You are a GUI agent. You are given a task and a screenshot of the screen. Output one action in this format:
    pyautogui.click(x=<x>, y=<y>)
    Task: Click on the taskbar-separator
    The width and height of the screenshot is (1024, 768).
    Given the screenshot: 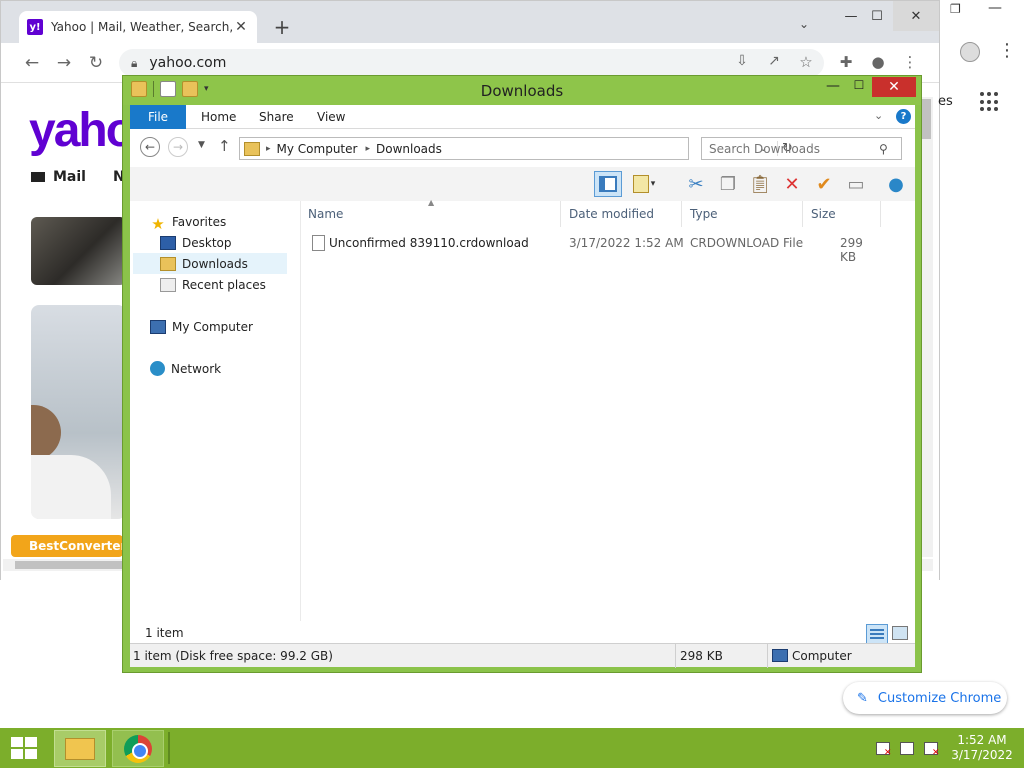 What is the action you would take?
    pyautogui.click(x=169, y=748)
    